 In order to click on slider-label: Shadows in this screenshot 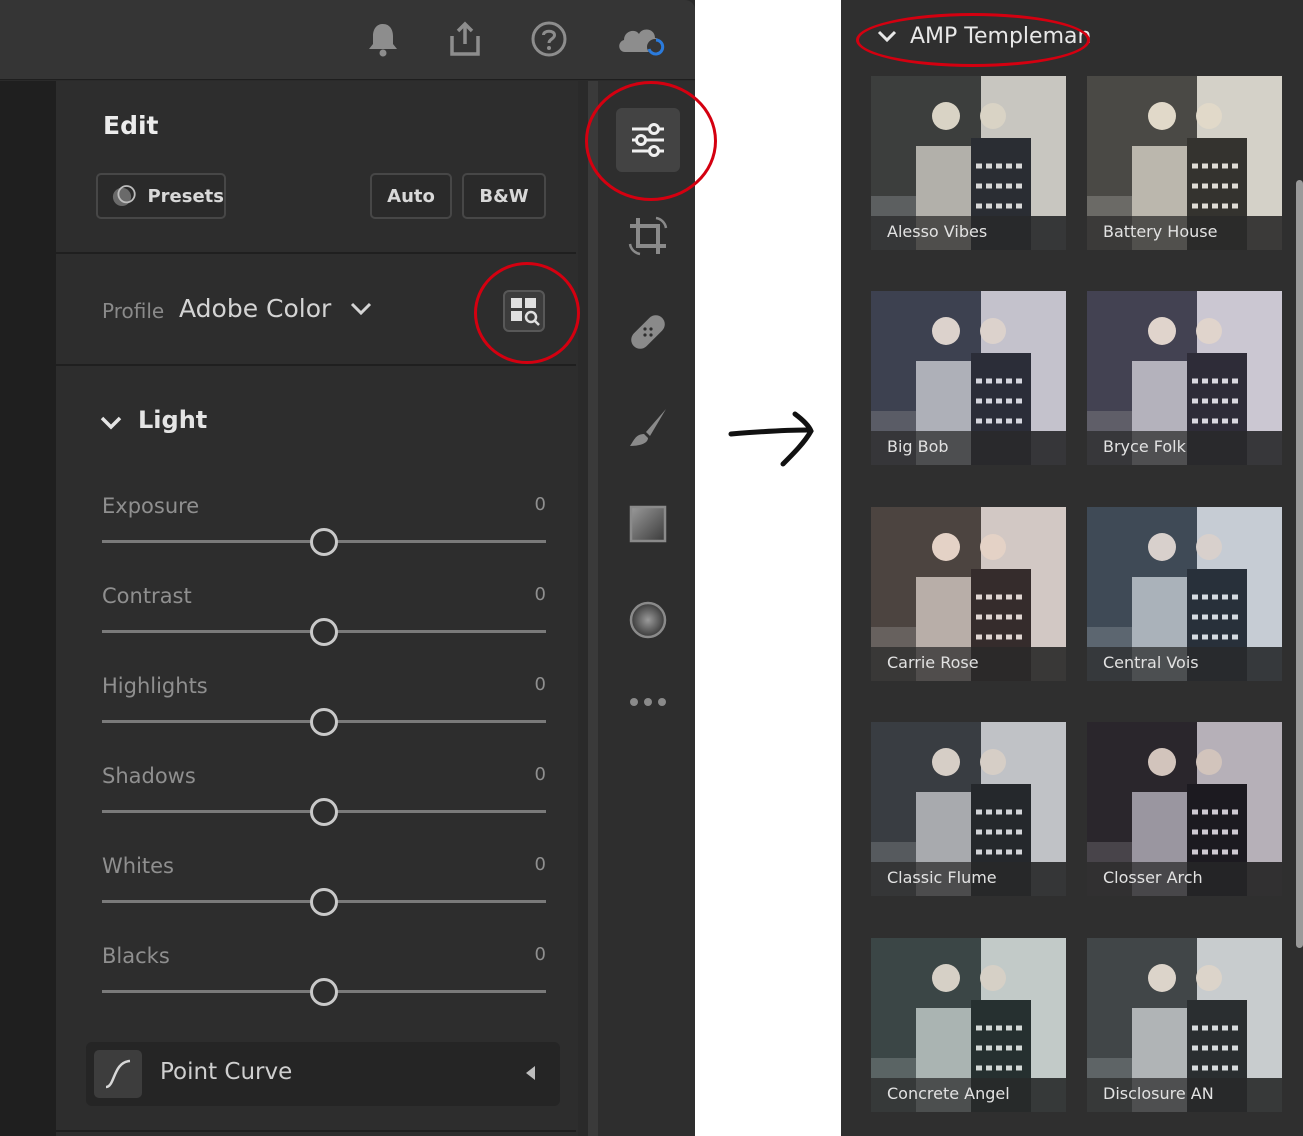, I will do `click(149, 776)`.